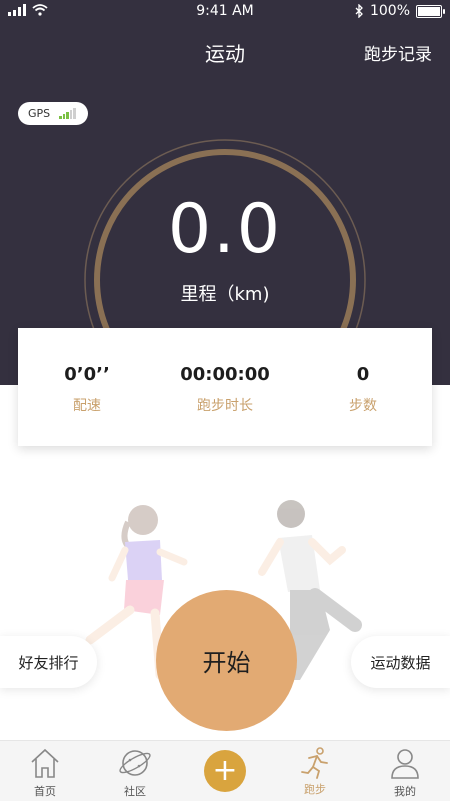  I want to click on tab-community: 社区, so click(135, 771).